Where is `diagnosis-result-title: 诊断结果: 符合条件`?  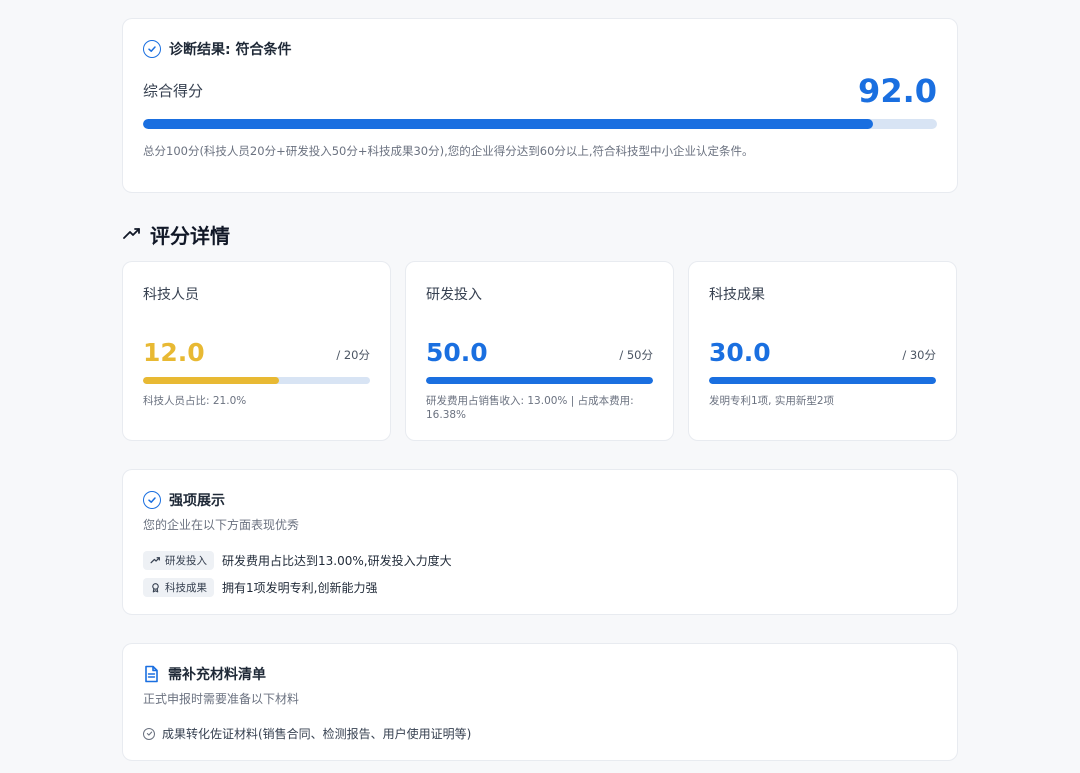 diagnosis-result-title: 诊断结果: 符合条件 is located at coordinates (230, 50).